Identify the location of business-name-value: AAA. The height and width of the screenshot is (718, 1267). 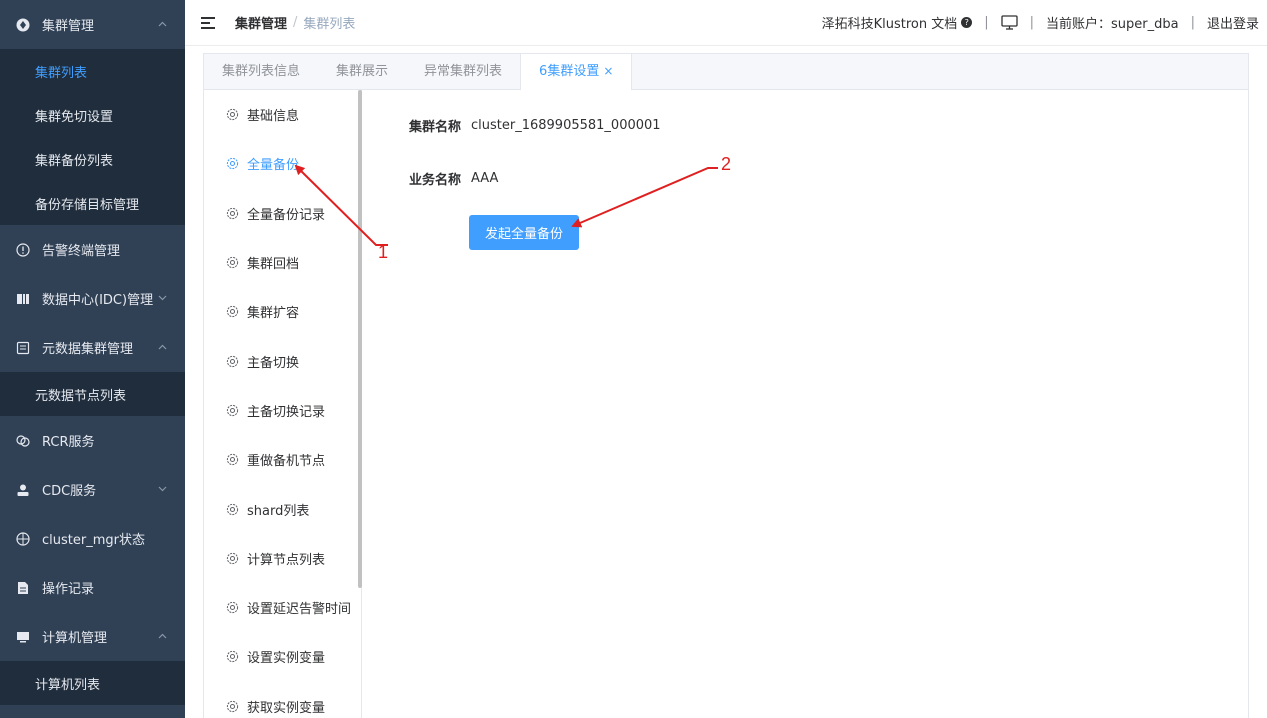
(485, 178).